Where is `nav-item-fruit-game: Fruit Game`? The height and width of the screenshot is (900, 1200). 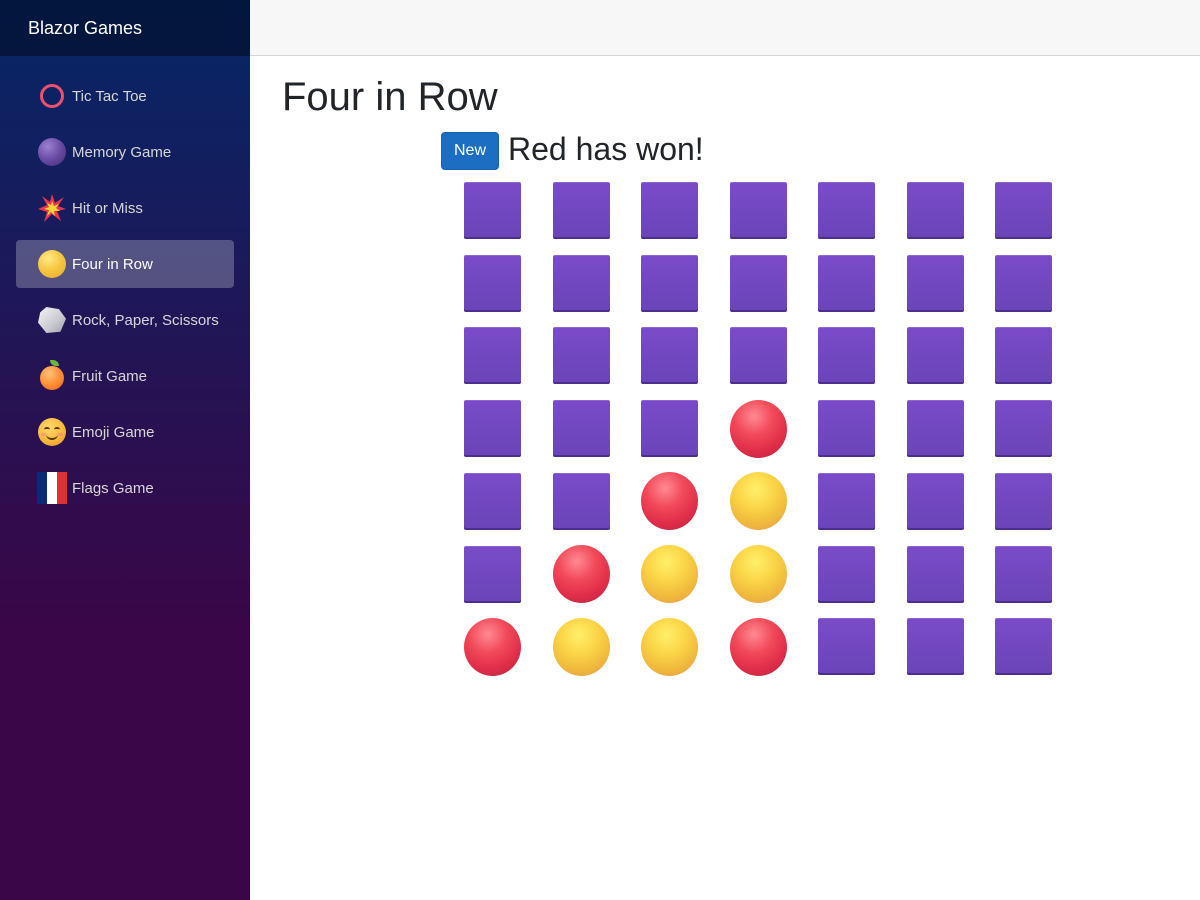
nav-item-fruit-game: Fruit Game is located at coordinates (125, 376).